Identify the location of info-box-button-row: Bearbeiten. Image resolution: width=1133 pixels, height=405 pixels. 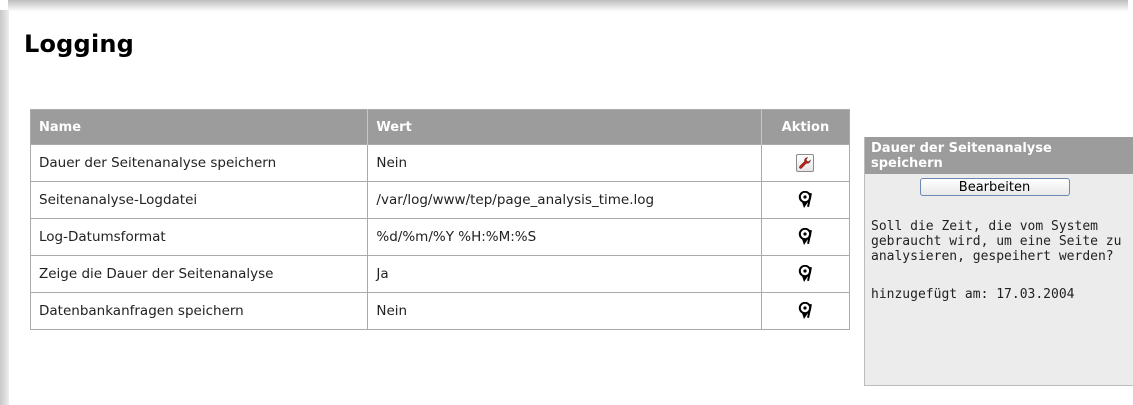
(999, 186).